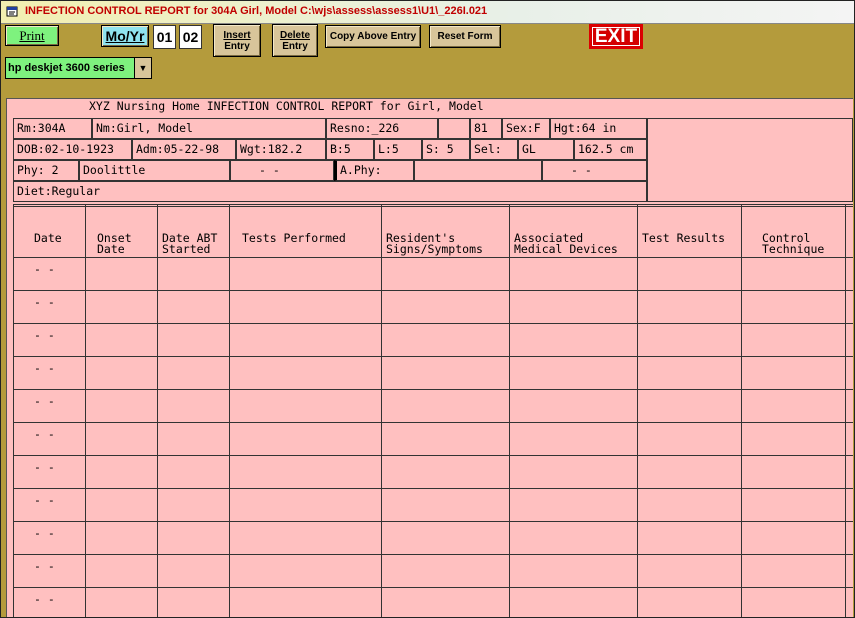 This screenshot has height=618, width=855. What do you see at coordinates (46, 170) in the screenshot?
I see `physician-number-field: Phy: 2` at bounding box center [46, 170].